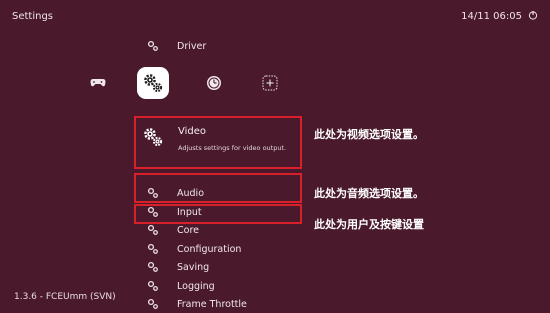 Image resolution: width=550 pixels, height=313 pixels. Describe the element at coordinates (176, 46) in the screenshot. I see `menu-item-driver: Driver` at that location.